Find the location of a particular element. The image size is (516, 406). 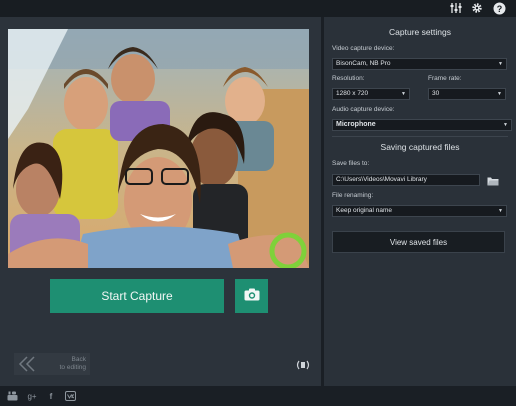

frame-rate-label: Frame rate: is located at coordinates (445, 78).